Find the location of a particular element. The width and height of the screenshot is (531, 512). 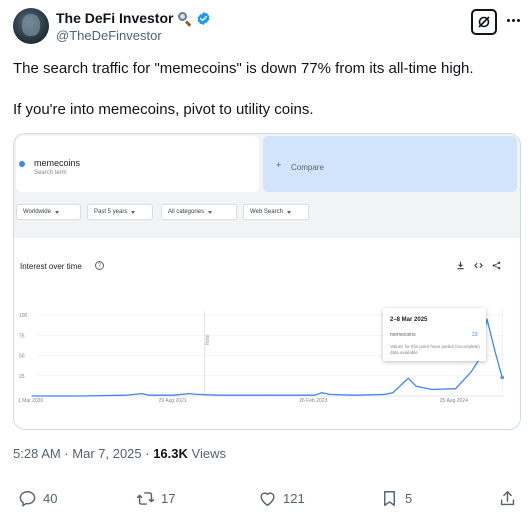

tweet-time: 5:28 AM is located at coordinates (37, 453).